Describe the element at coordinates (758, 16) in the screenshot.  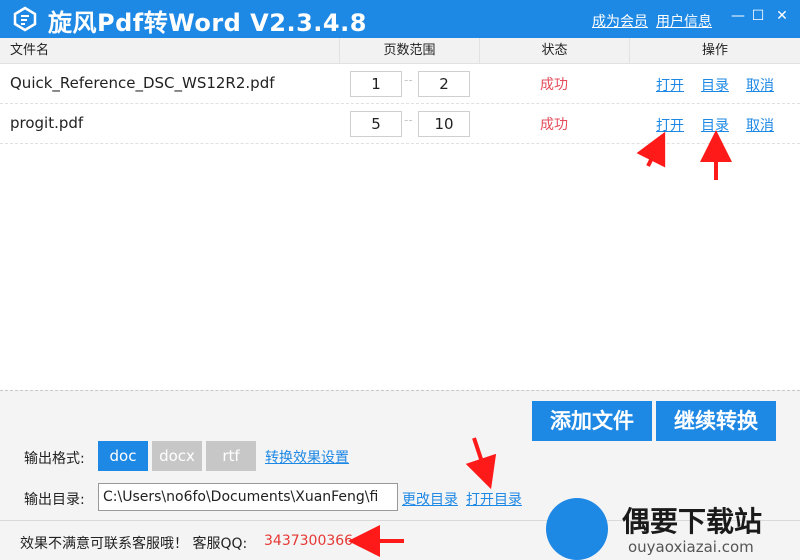
I see `maximize-icon: ☐` at that location.